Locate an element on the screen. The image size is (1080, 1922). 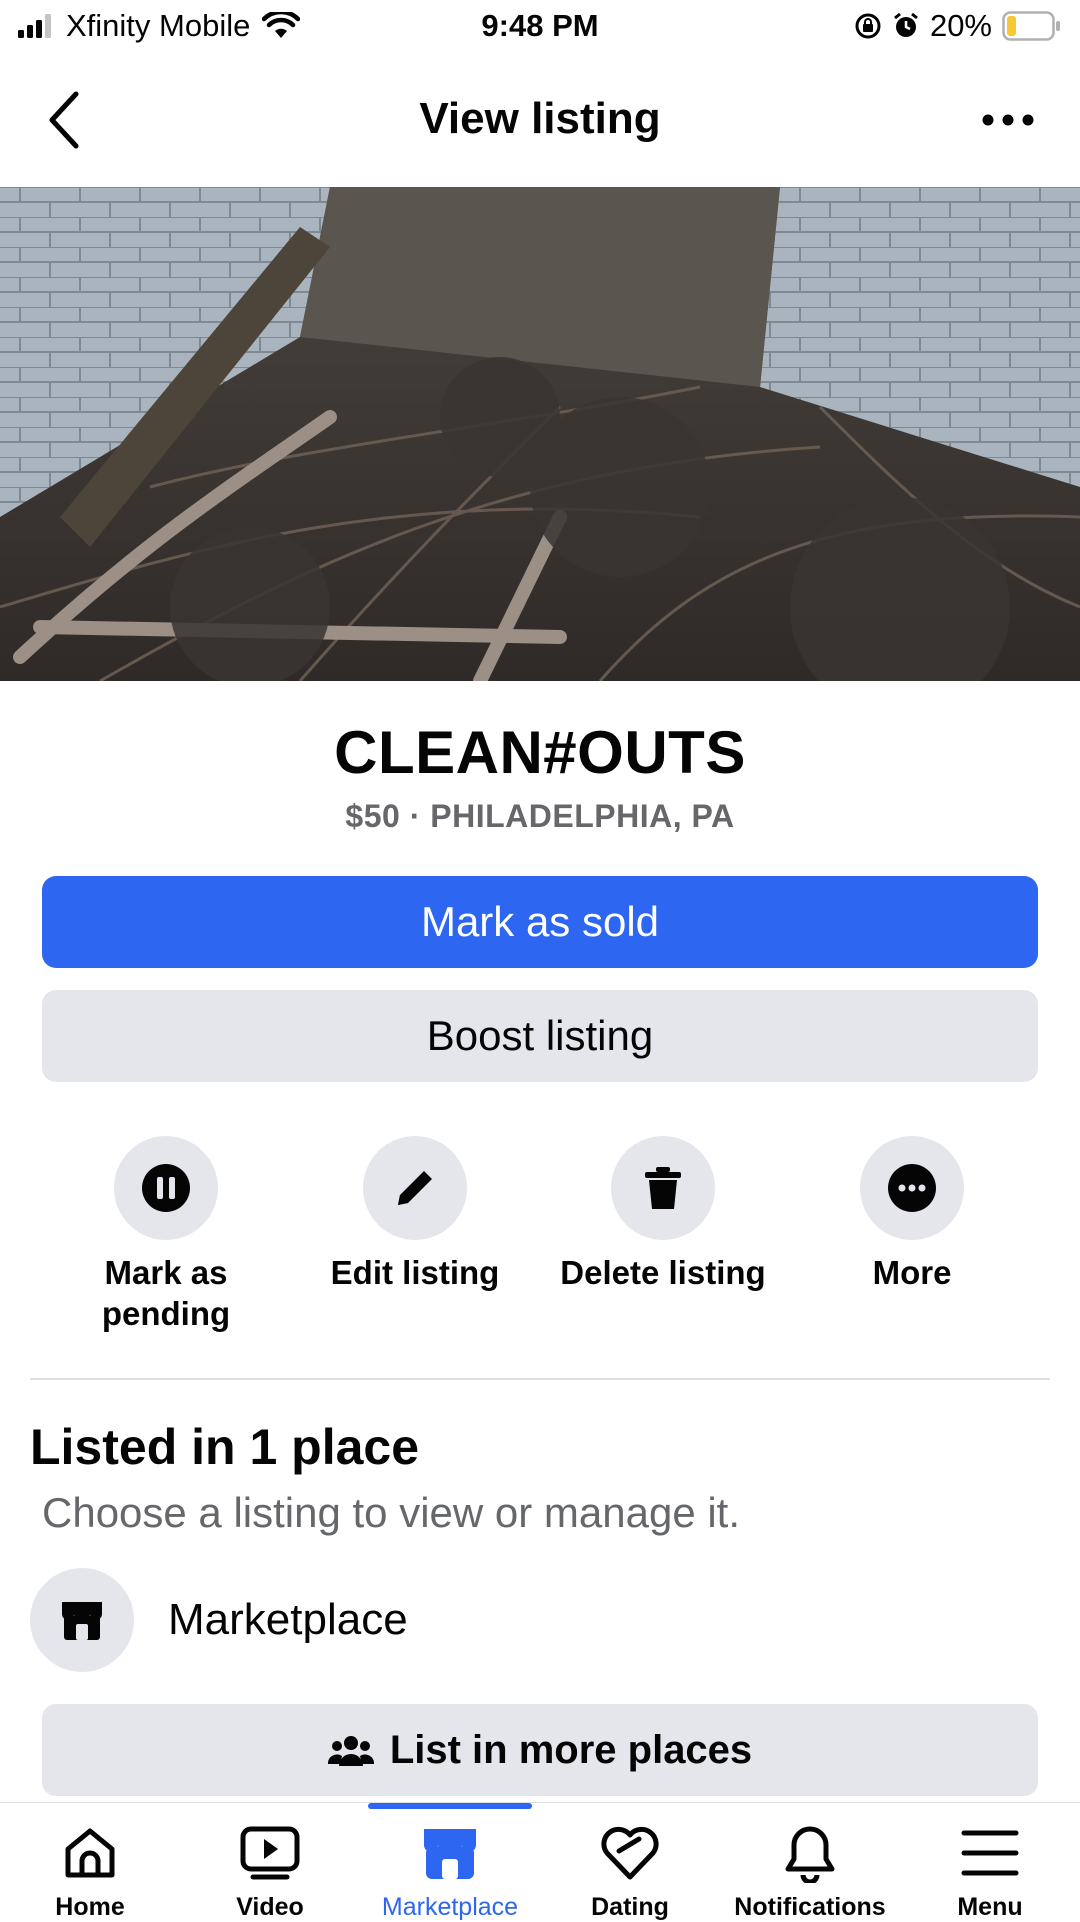
list-in-more-places-button: List in more places is located at coordinates (540, 1750).